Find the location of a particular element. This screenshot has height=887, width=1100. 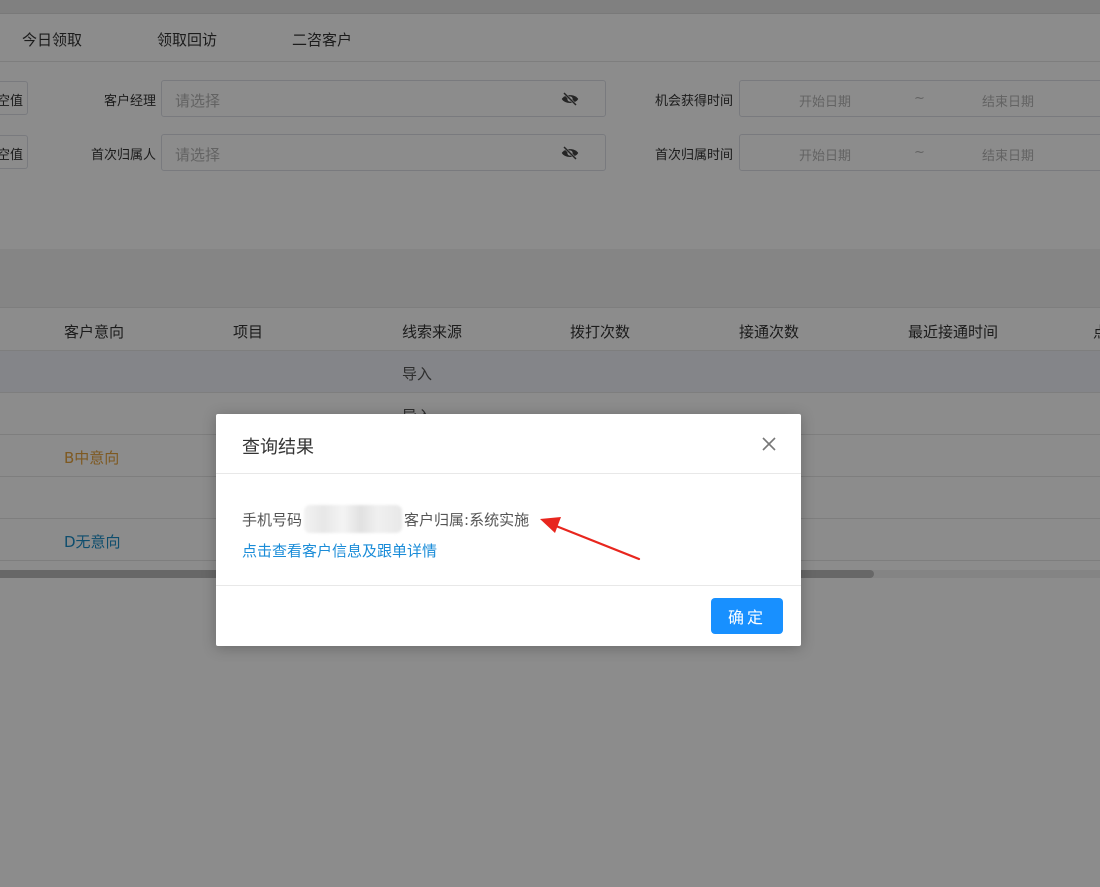

confirm-button: 确定 is located at coordinates (747, 616).